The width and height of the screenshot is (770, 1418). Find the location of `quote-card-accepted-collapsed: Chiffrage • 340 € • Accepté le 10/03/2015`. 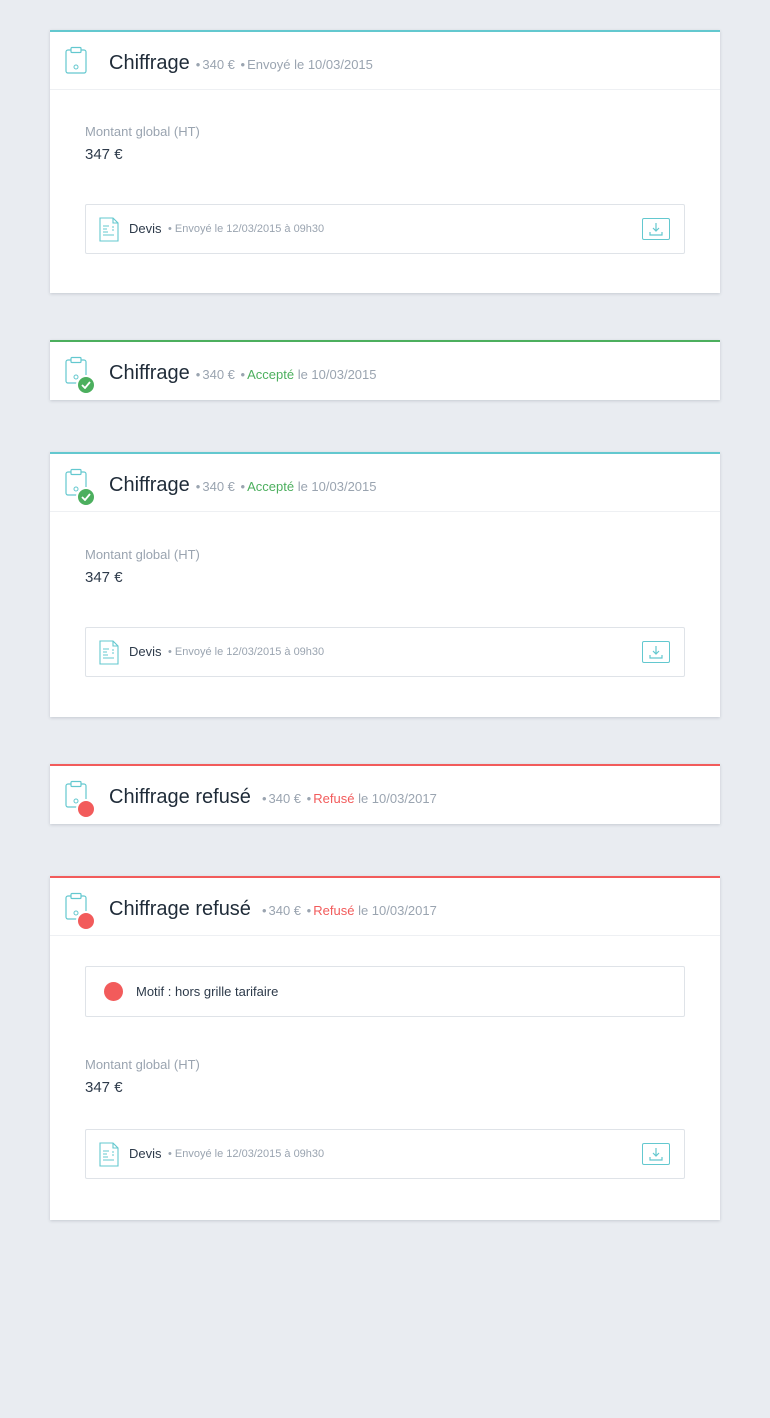

quote-card-accepted-collapsed: Chiffrage • 340 € • Accepté le 10/03/2015 is located at coordinates (385, 370).